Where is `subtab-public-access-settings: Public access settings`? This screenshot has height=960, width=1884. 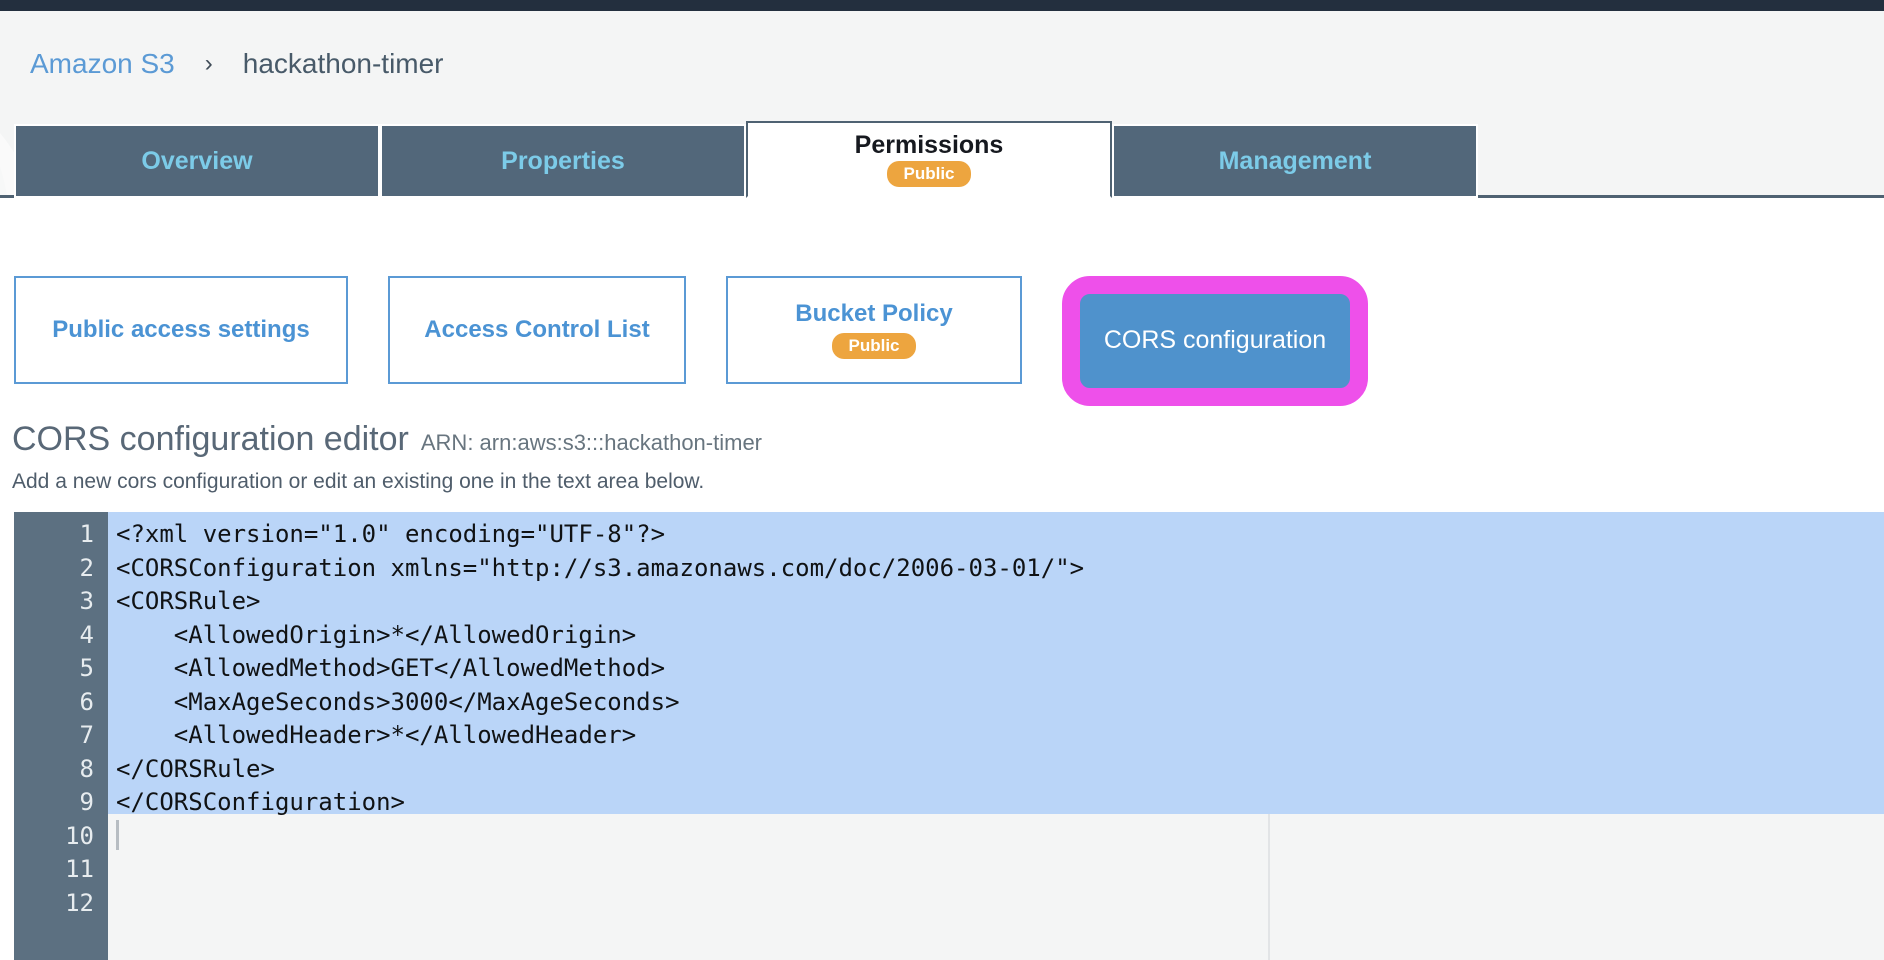 subtab-public-access-settings: Public access settings is located at coordinates (181, 330).